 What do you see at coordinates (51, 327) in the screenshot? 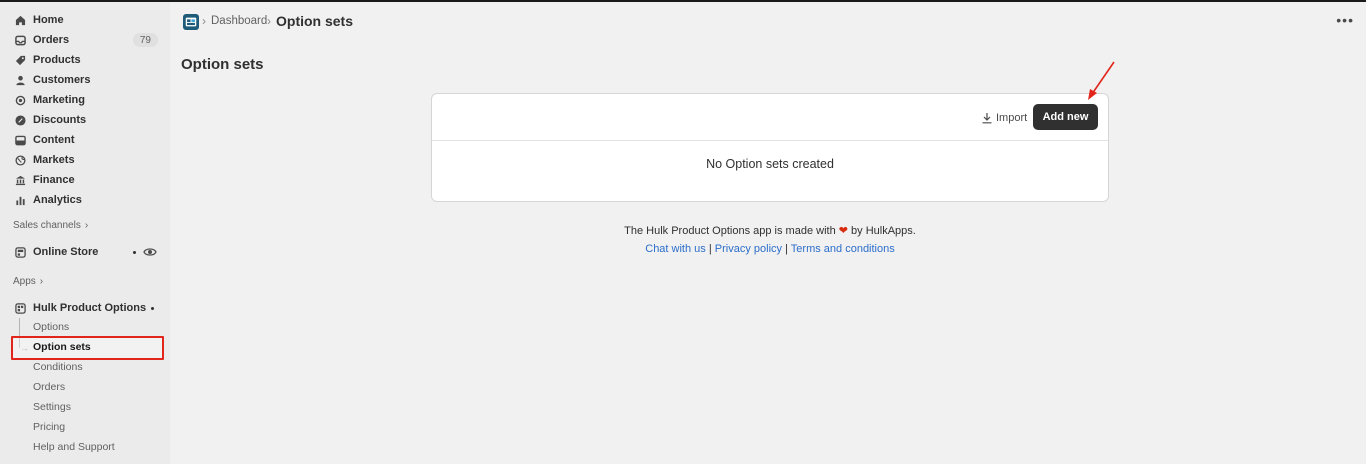
I see `sidebar-subitem-options: Options` at bounding box center [51, 327].